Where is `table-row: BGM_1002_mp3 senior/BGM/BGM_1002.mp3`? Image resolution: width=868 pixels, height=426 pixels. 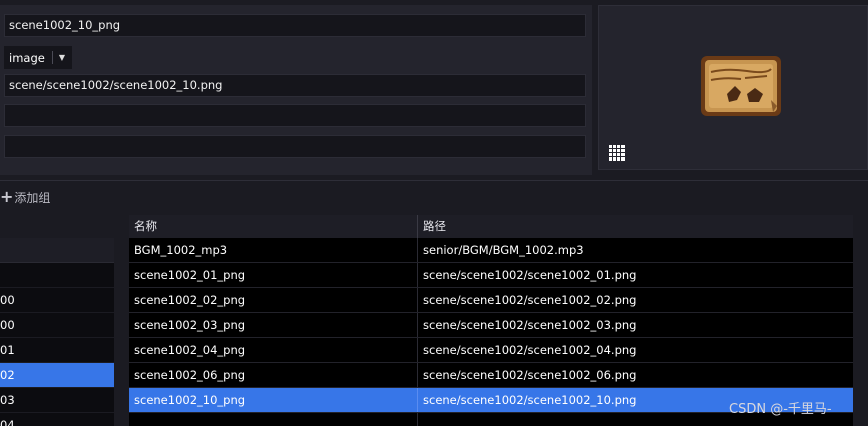
table-row: BGM_1002_mp3 senior/BGM/BGM_1002.mp3 is located at coordinates (491, 250).